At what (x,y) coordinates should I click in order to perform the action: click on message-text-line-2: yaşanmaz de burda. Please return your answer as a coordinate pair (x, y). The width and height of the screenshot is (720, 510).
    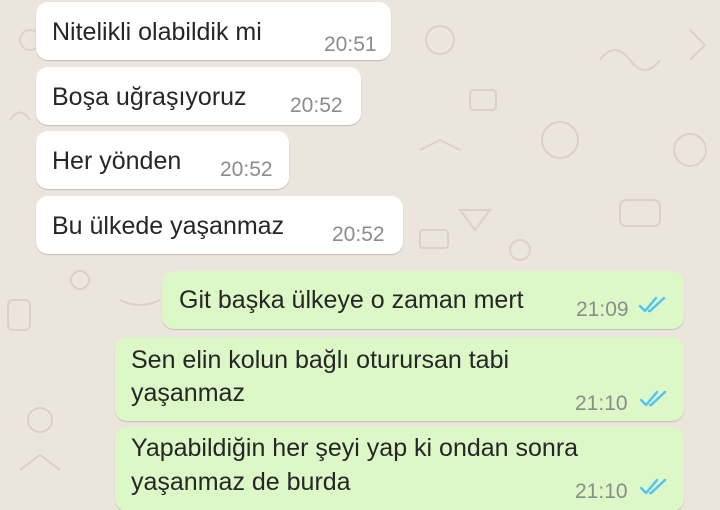
    Looking at the image, I should click on (241, 482).